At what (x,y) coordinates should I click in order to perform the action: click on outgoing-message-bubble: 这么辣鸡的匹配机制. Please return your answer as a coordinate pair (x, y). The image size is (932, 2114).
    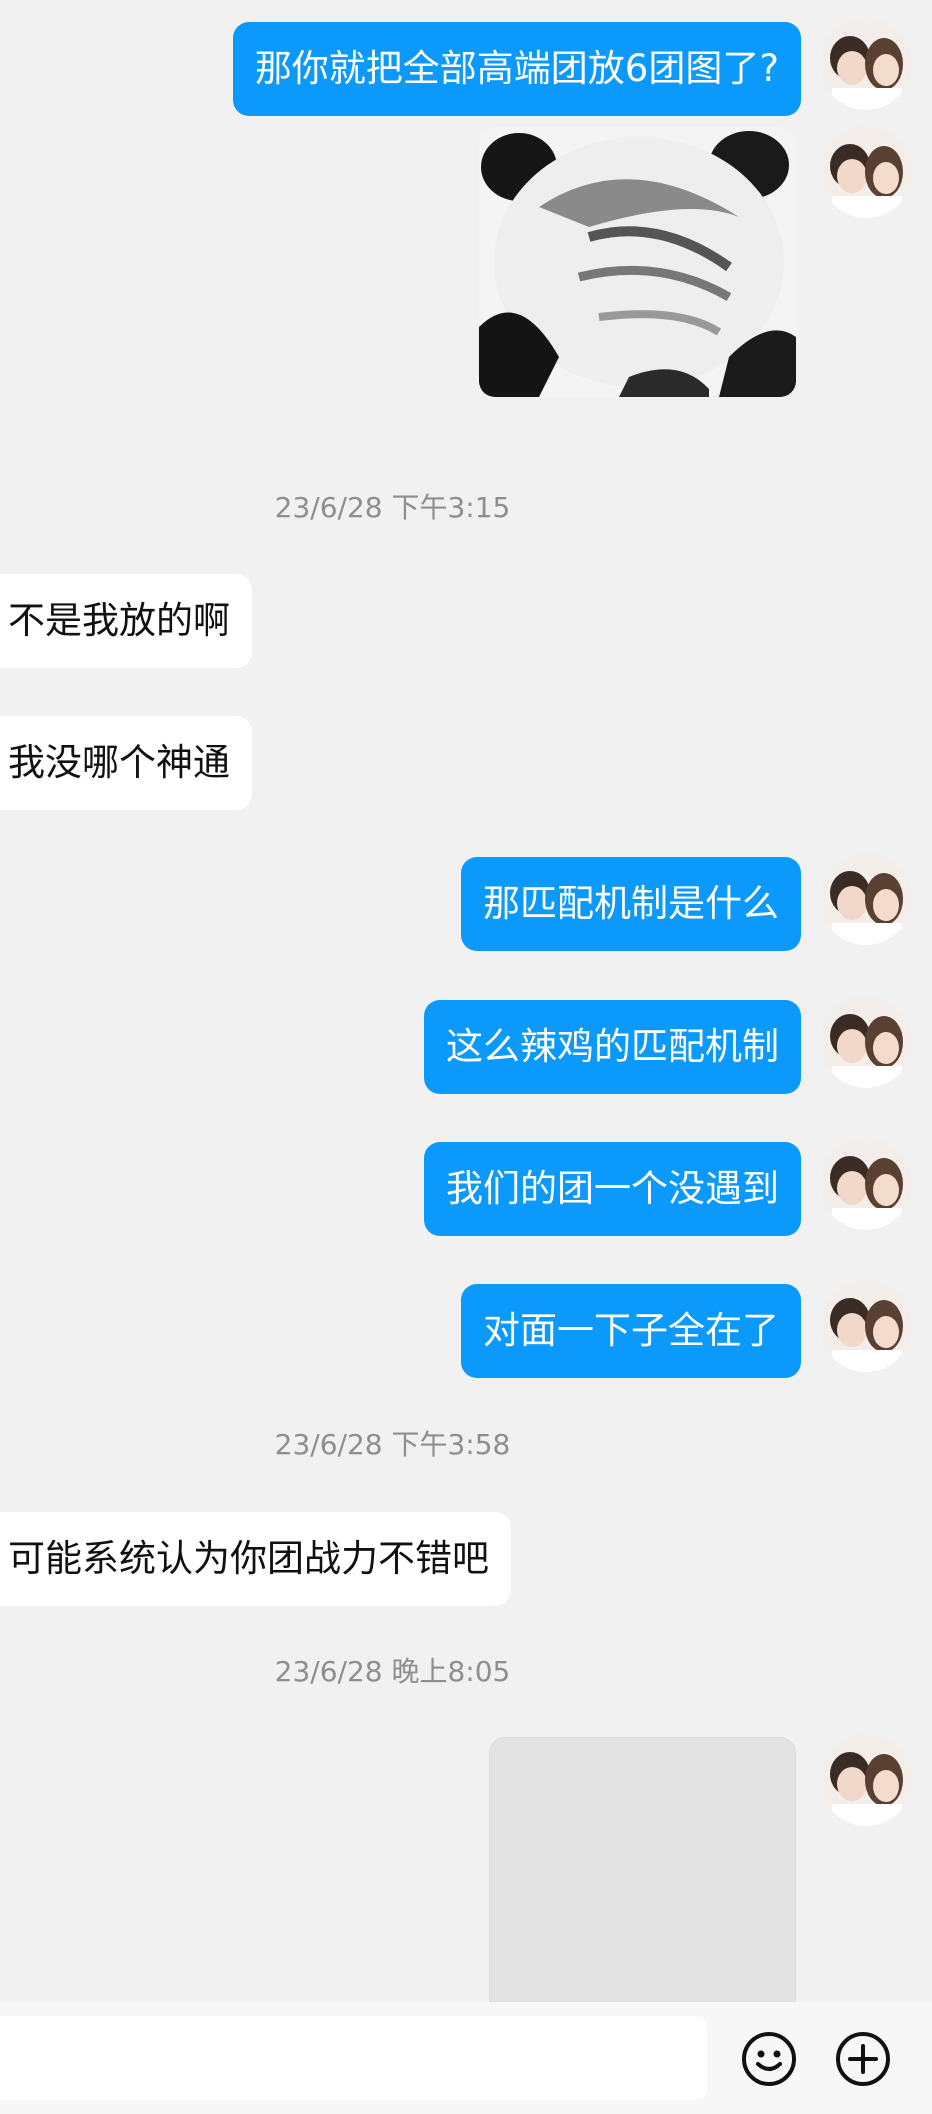
    Looking at the image, I should click on (612, 1047).